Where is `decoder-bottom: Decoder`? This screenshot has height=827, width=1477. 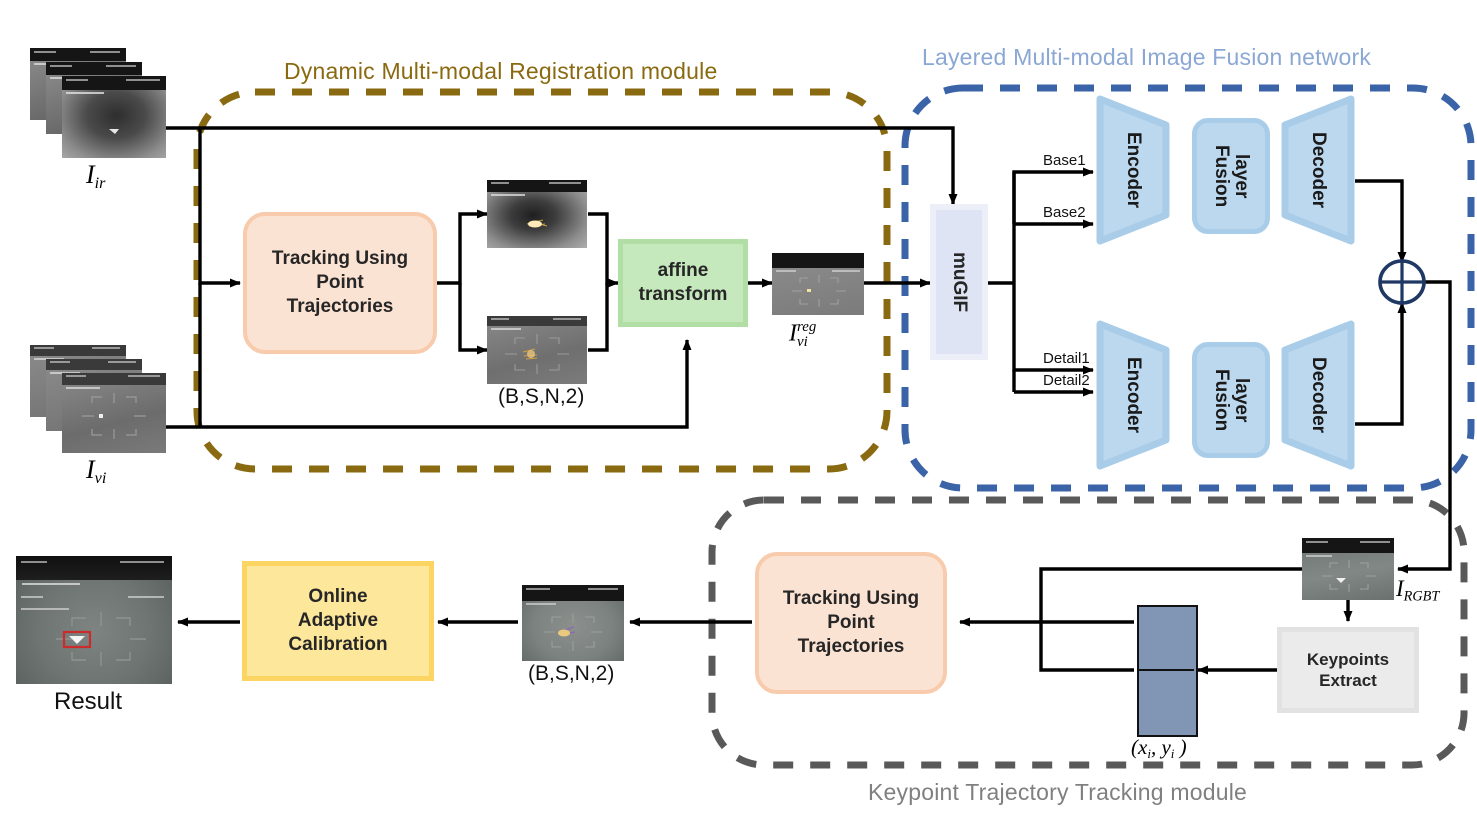
decoder-bottom: Decoder is located at coordinates (1318, 395).